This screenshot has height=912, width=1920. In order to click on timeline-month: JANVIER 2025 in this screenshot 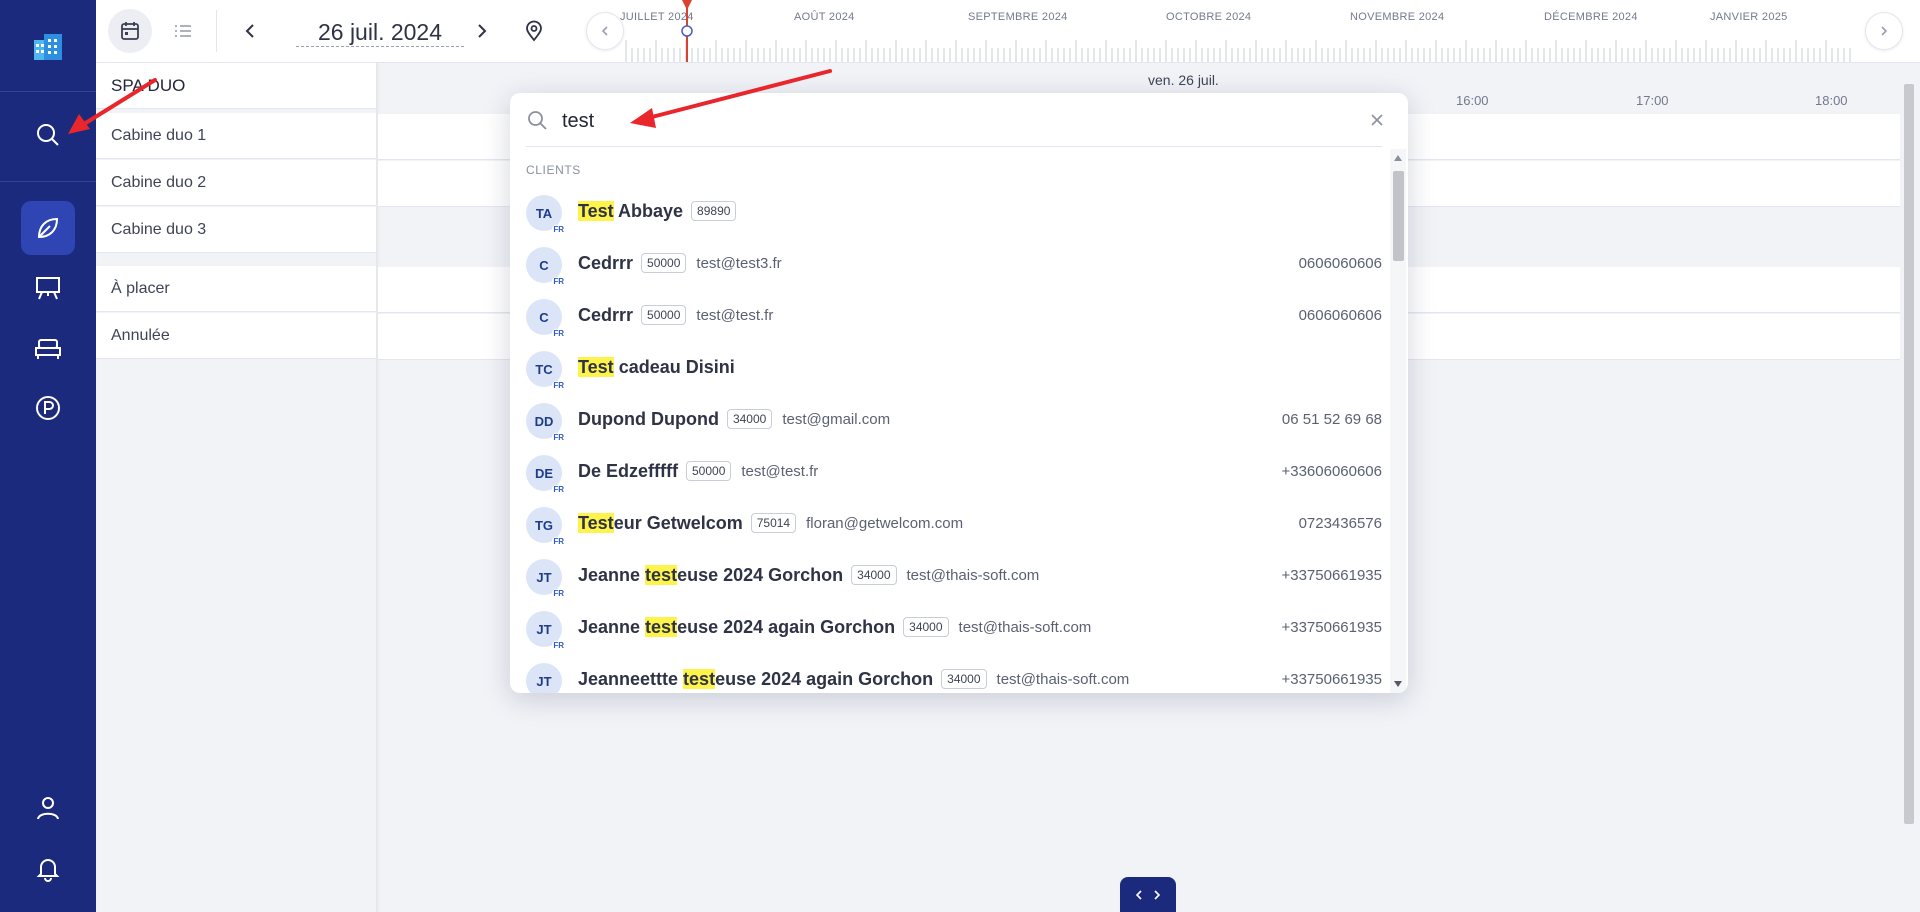, I will do `click(1749, 17)`.